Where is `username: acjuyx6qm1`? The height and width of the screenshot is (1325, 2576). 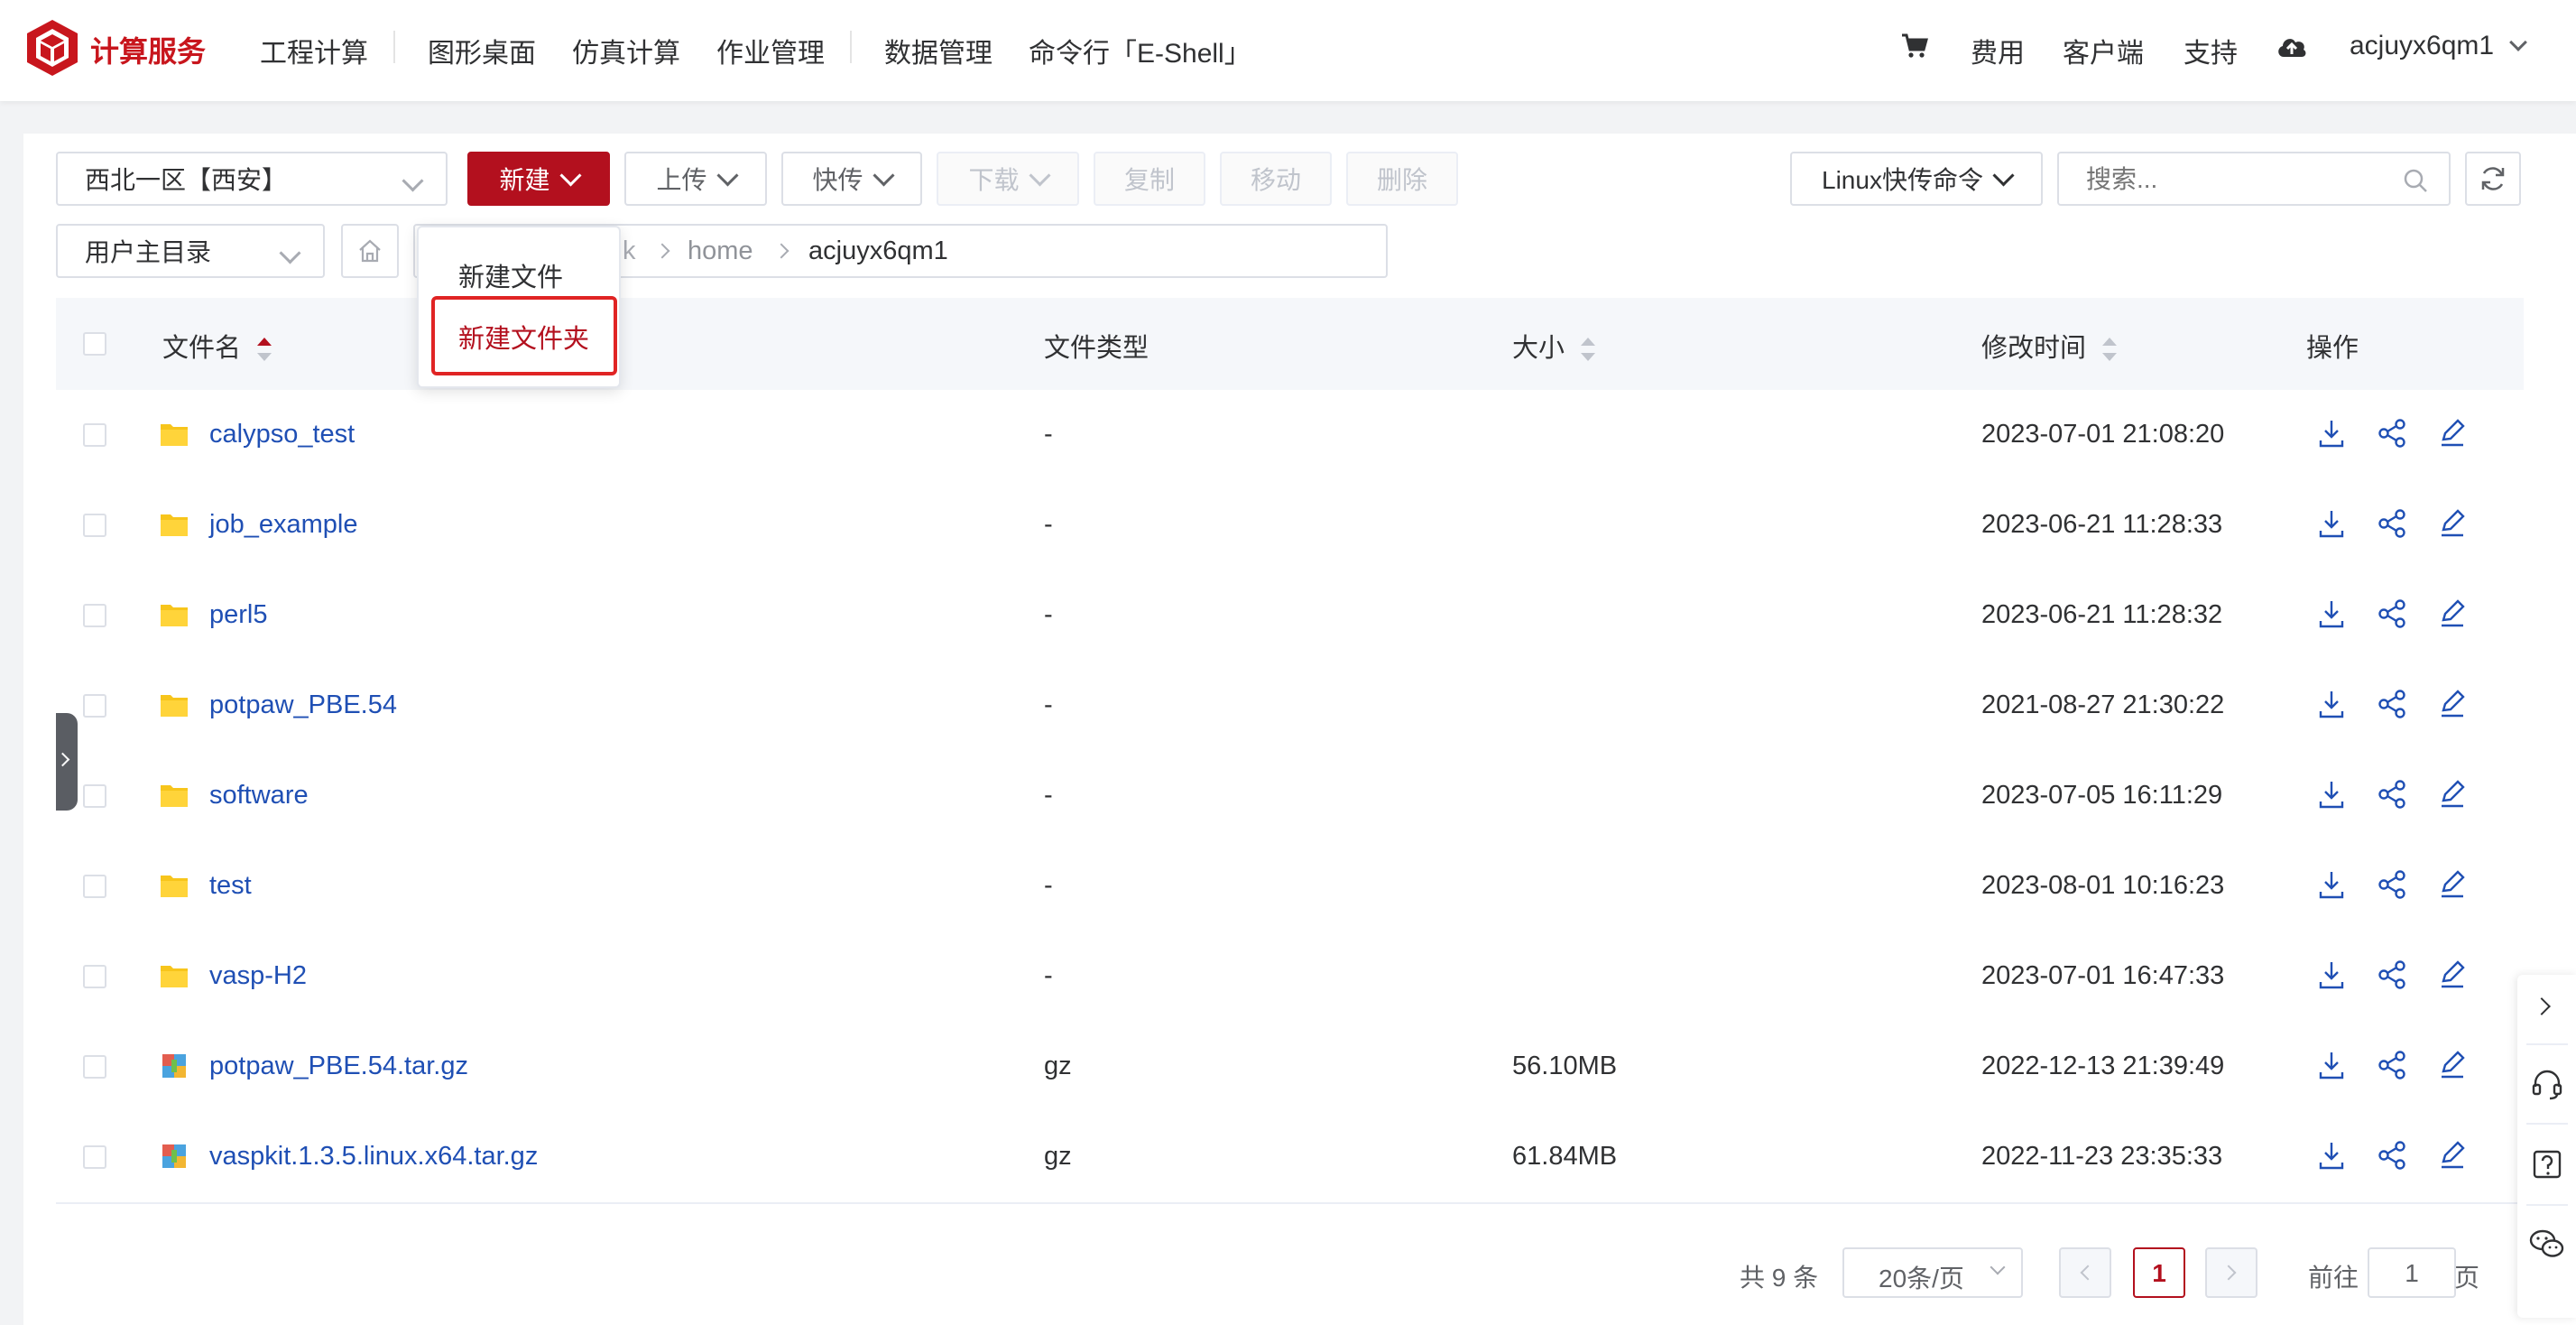 username: acjuyx6qm1 is located at coordinates (2422, 46).